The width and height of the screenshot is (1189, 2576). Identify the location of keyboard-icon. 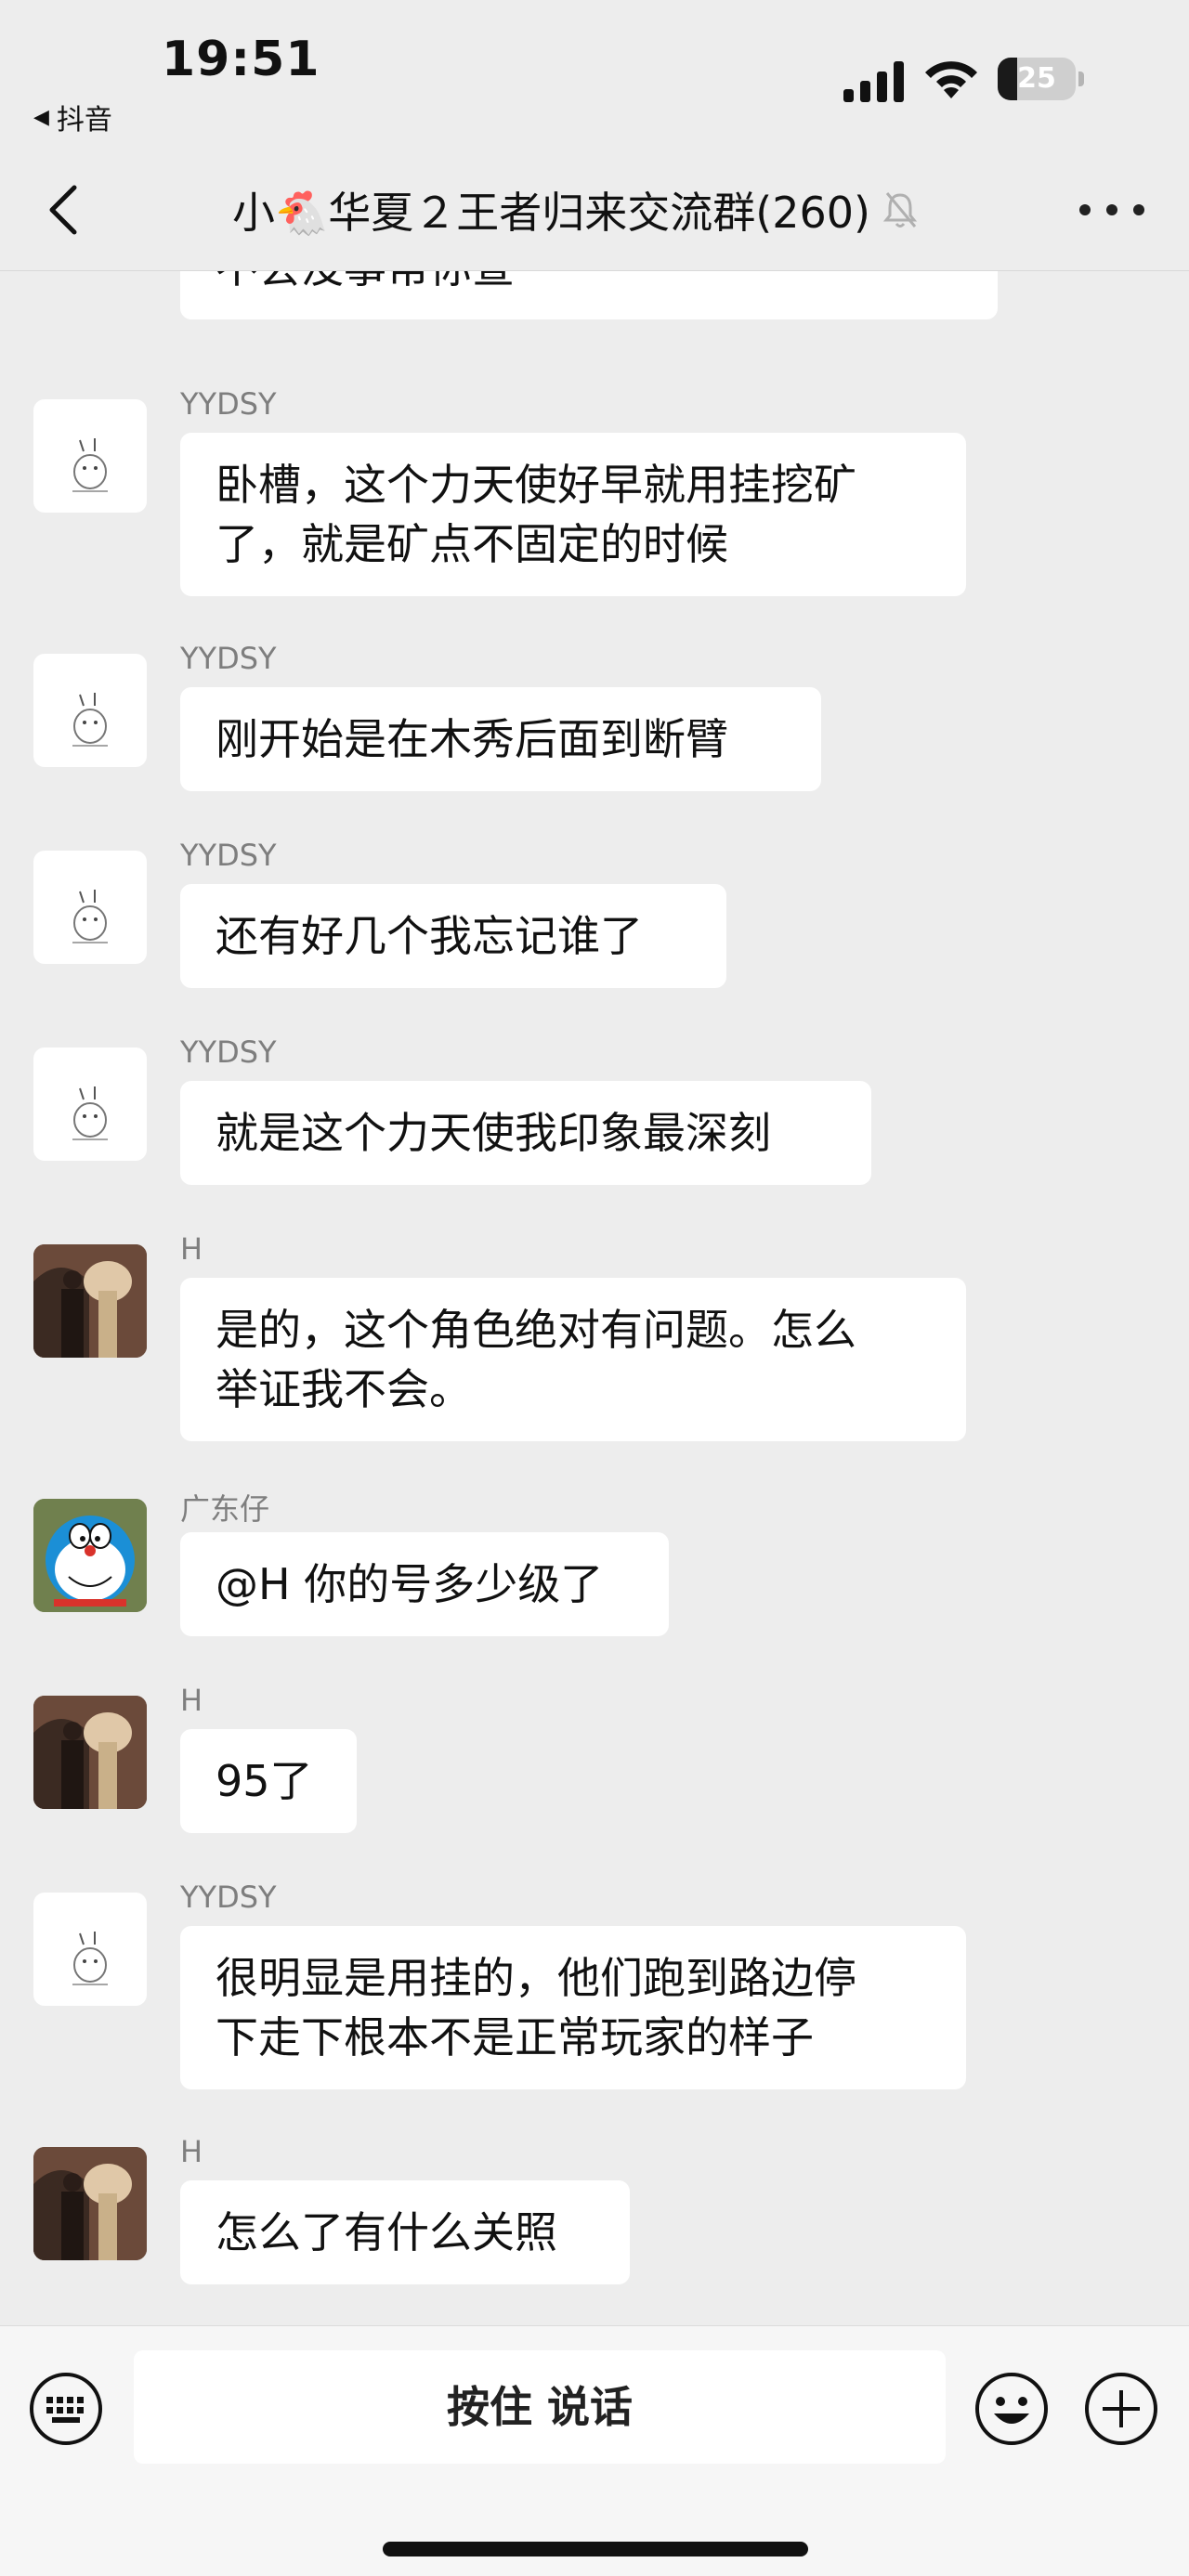
(66, 2409).